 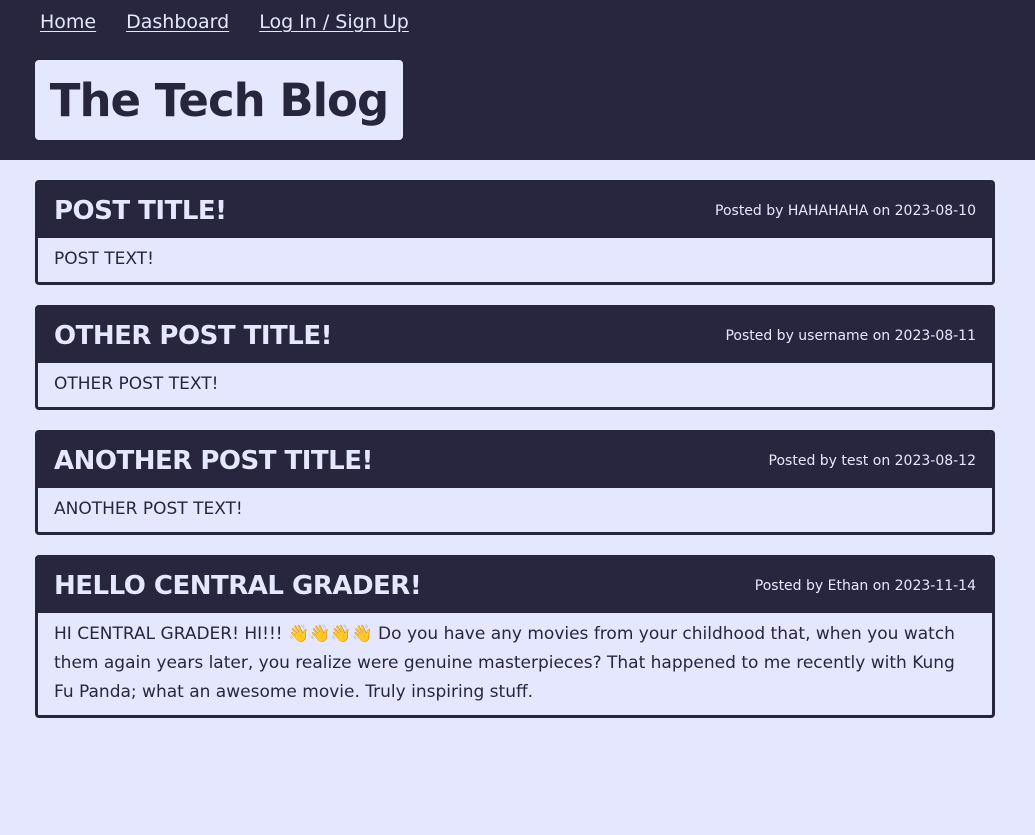 I want to click on nav-dashboard-link: Dashboard, so click(x=177, y=22).